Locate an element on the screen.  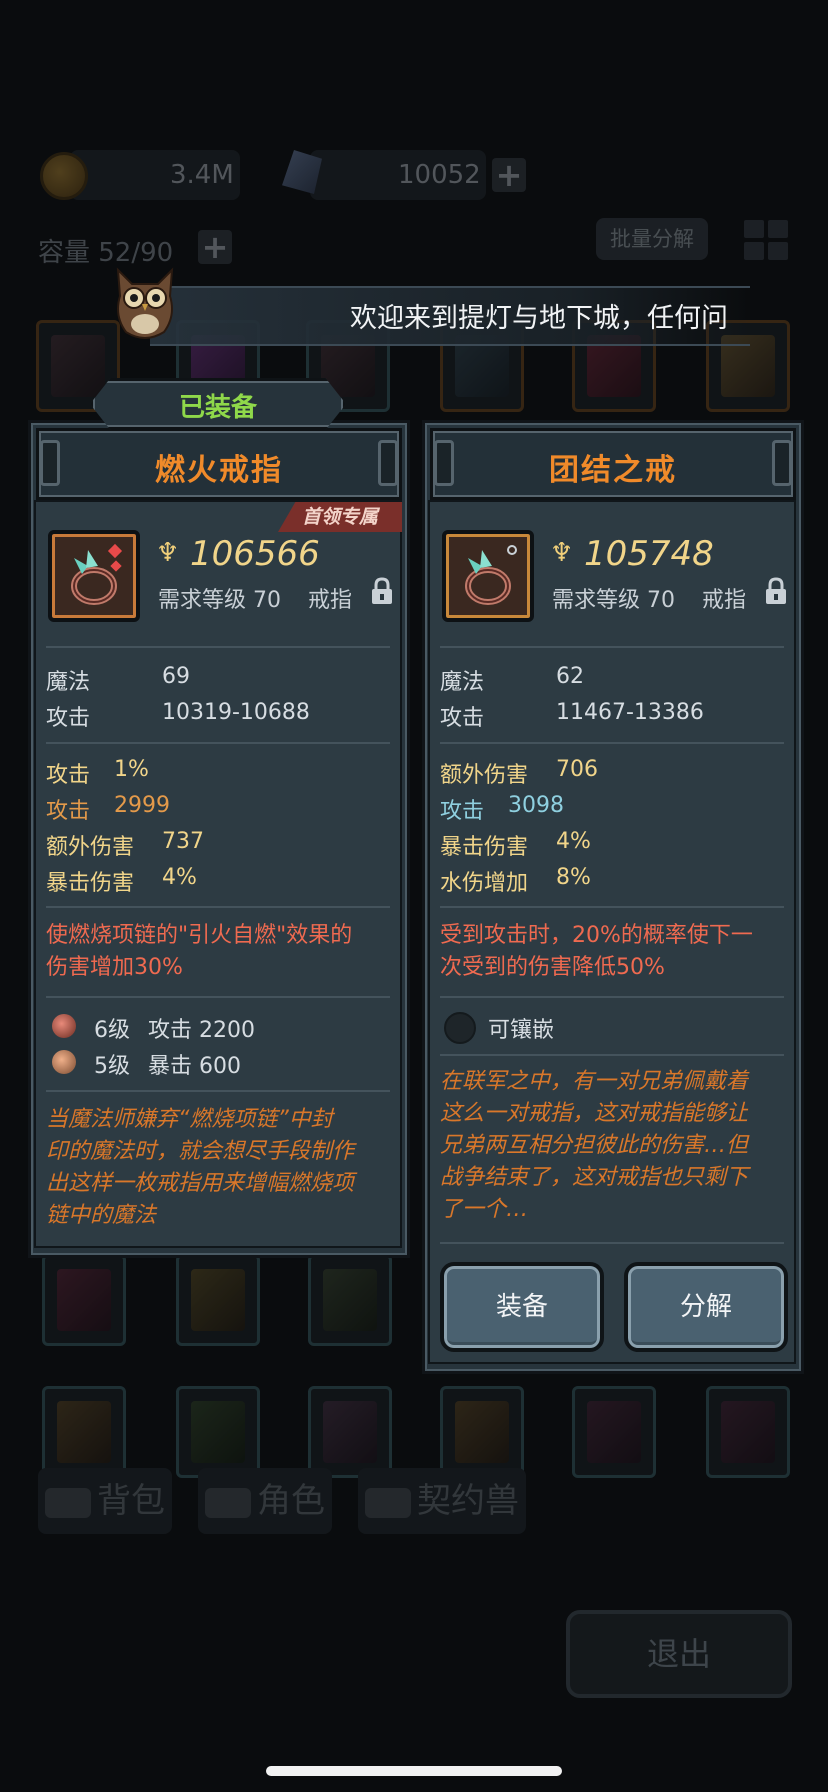
gem-count: 10052 is located at coordinates (439, 175).